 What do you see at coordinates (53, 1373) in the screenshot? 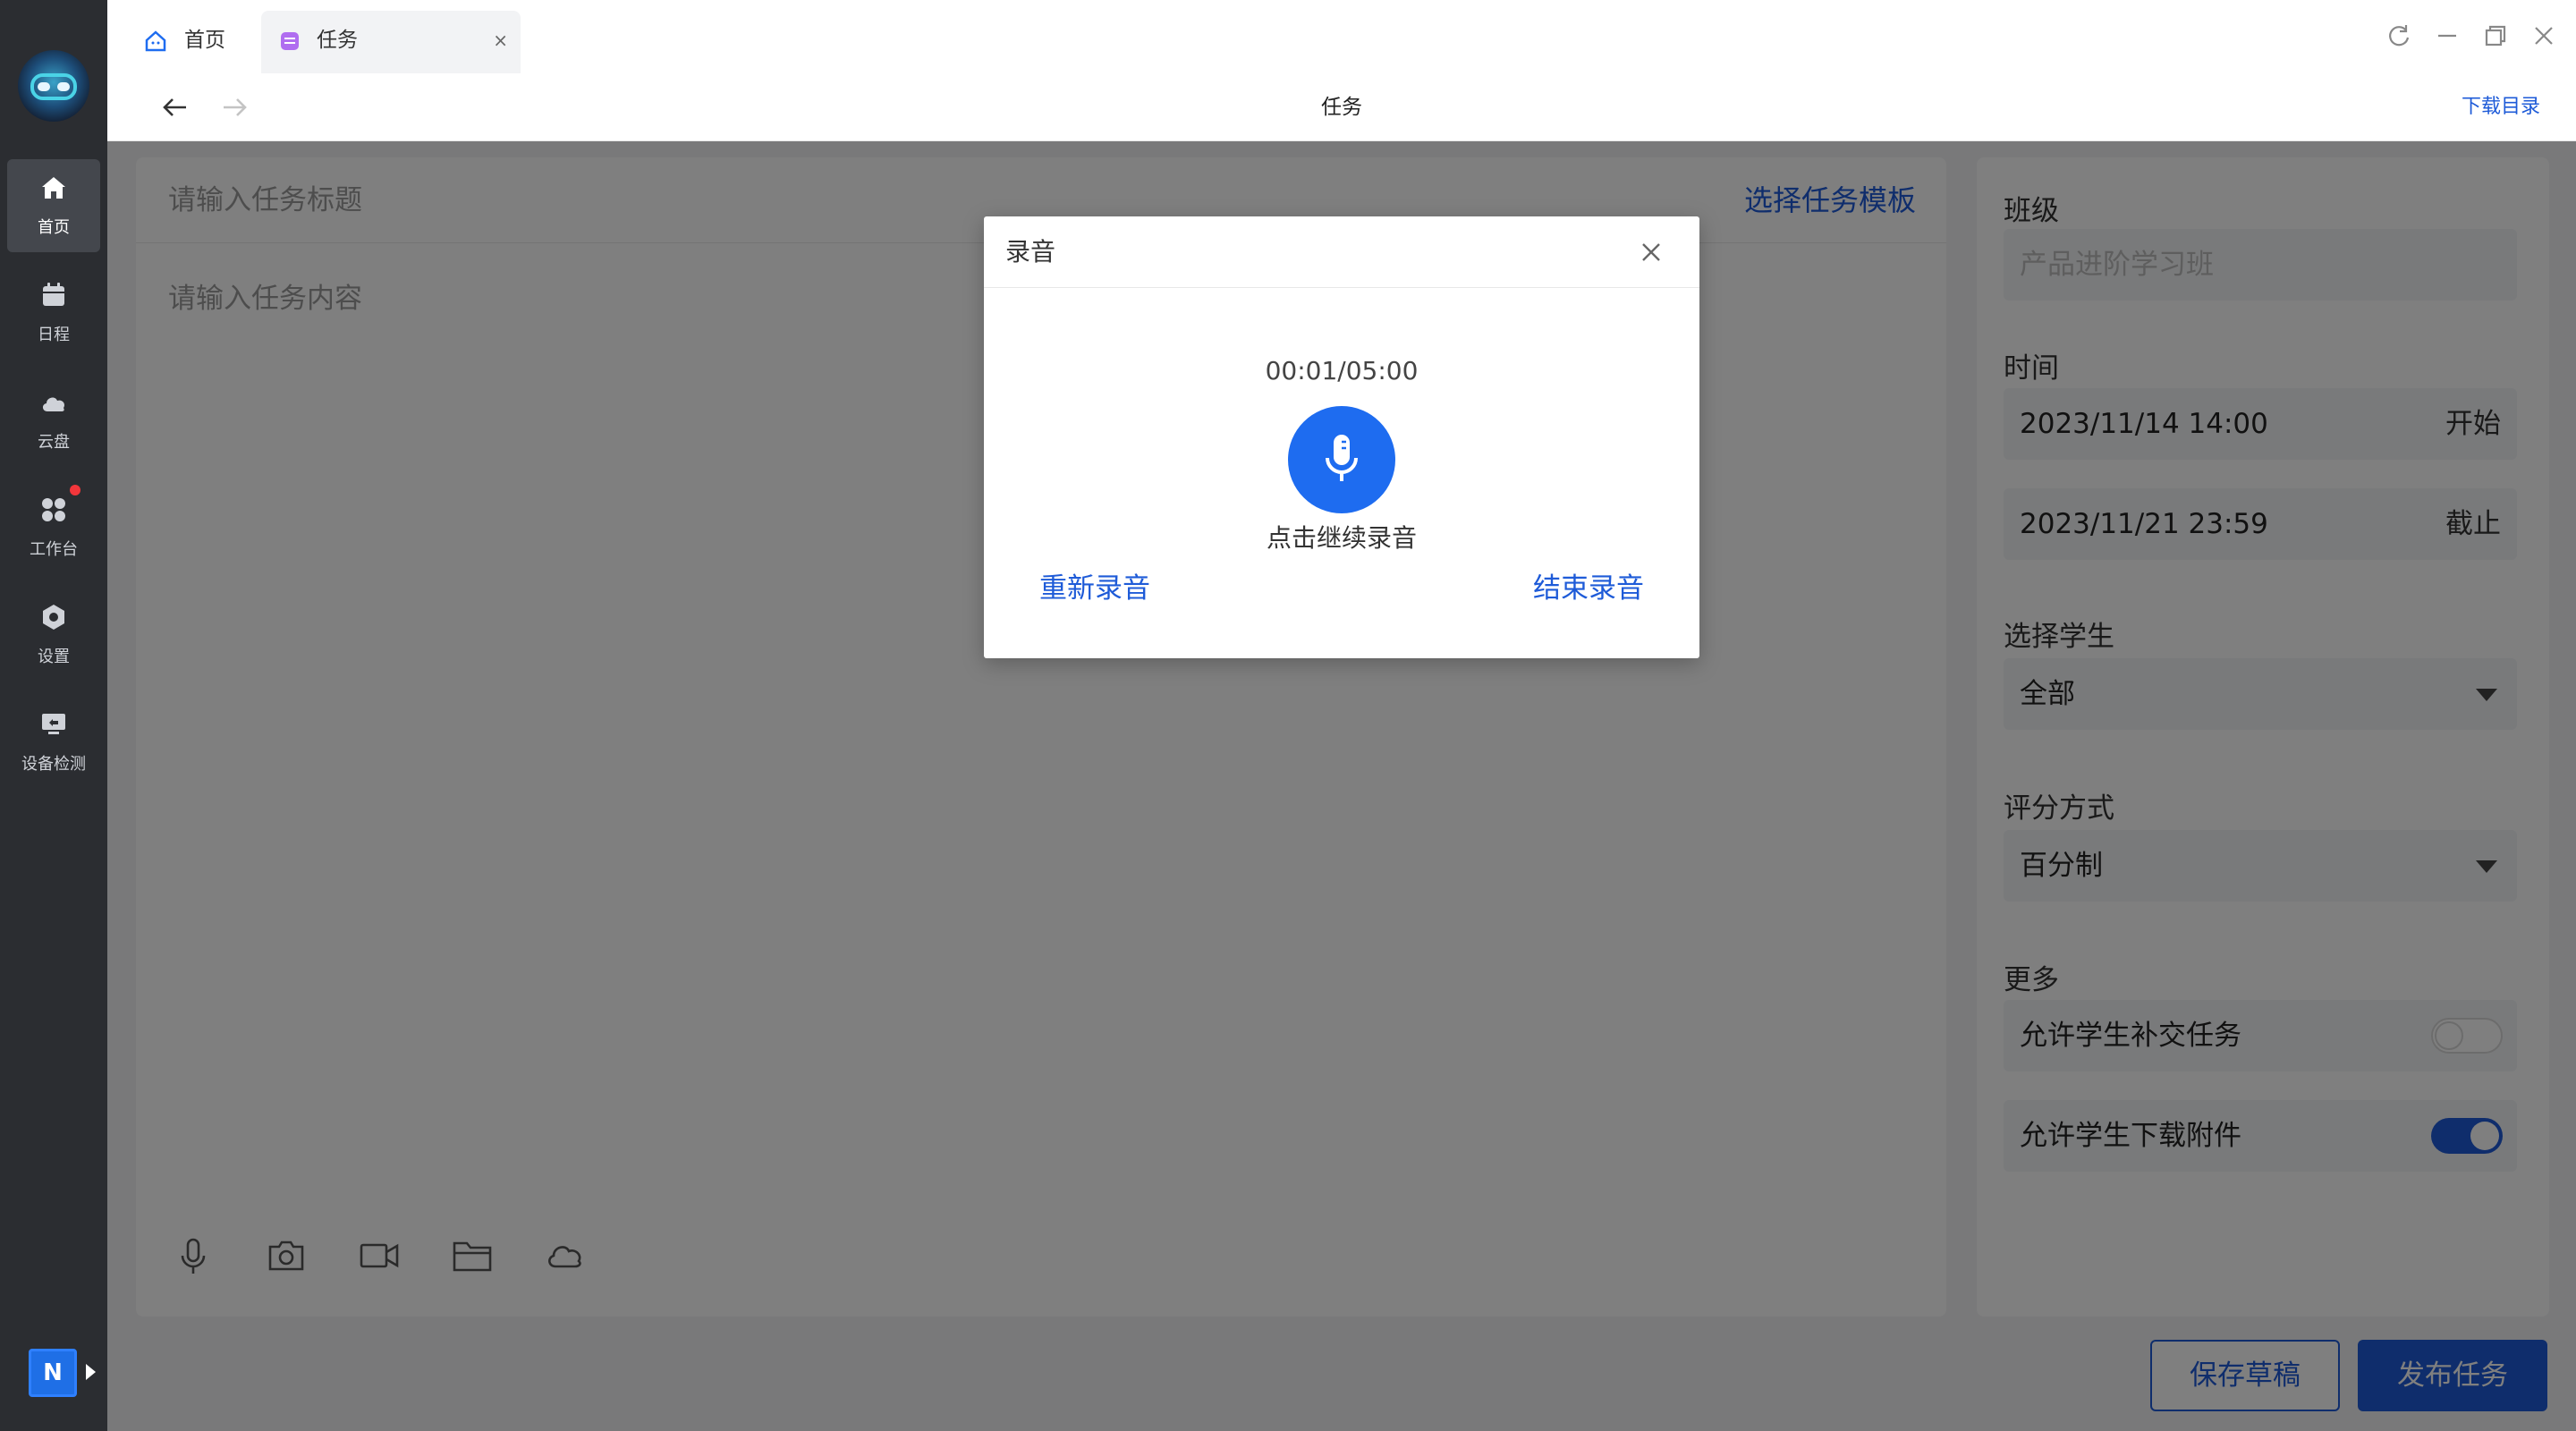
I see `n-app-badge: N` at bounding box center [53, 1373].